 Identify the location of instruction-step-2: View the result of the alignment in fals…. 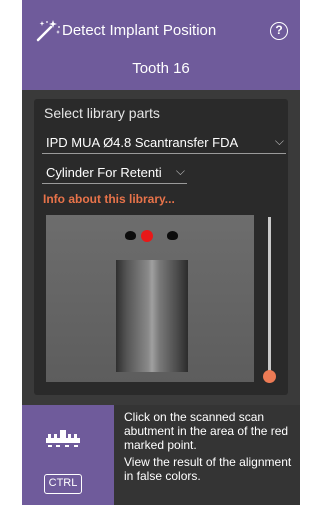
(208, 469).